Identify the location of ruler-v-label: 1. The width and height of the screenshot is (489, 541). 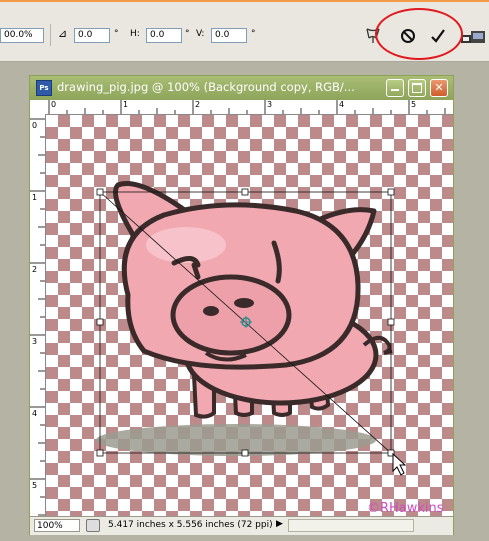
(35, 197).